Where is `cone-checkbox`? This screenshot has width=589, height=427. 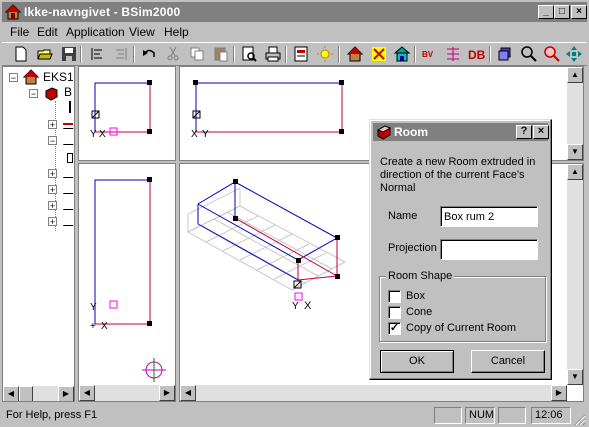 cone-checkbox is located at coordinates (394, 312).